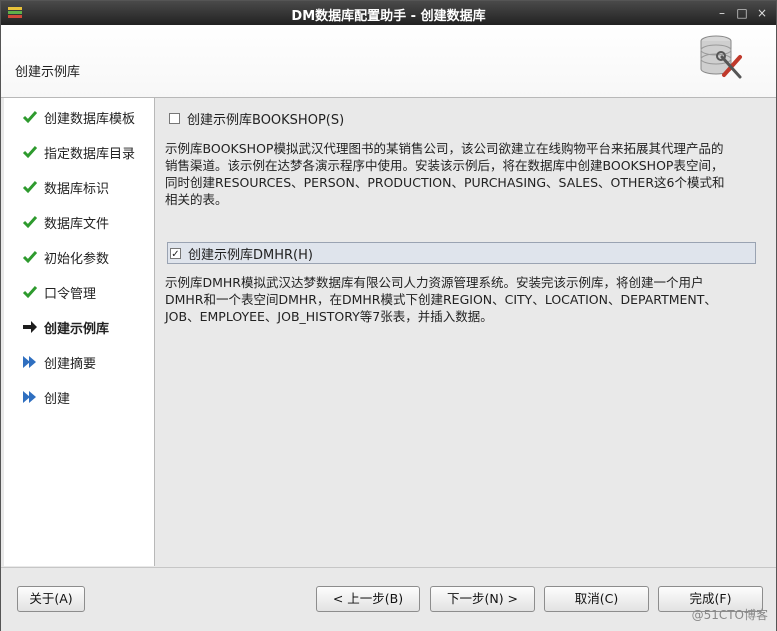 The height and width of the screenshot is (631, 777). I want to click on dmhr-checkbox-row: ✓ 创建示例库DMHR(H), so click(461, 253).